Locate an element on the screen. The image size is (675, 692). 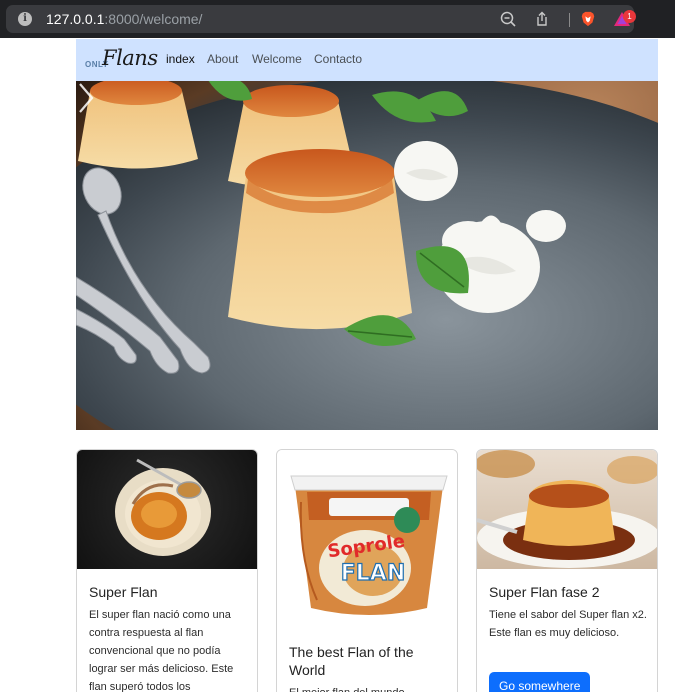
url-text: 127.0.0.1:8000/welcome/ is located at coordinates (124, 19).